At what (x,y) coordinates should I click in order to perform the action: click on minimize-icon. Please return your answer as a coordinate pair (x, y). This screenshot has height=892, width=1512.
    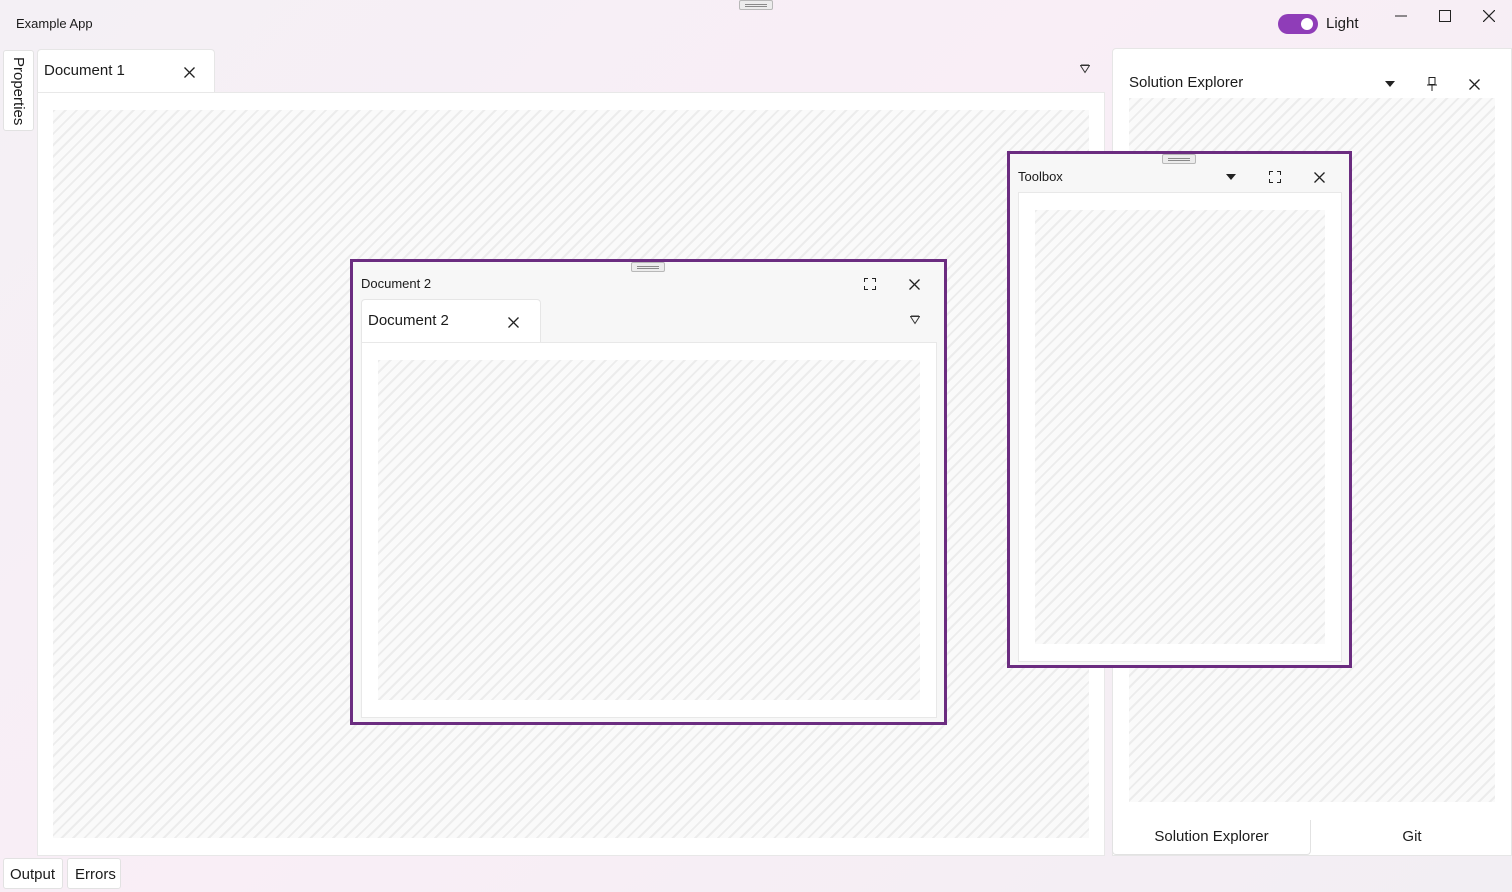
    Looking at the image, I should click on (1401, 16).